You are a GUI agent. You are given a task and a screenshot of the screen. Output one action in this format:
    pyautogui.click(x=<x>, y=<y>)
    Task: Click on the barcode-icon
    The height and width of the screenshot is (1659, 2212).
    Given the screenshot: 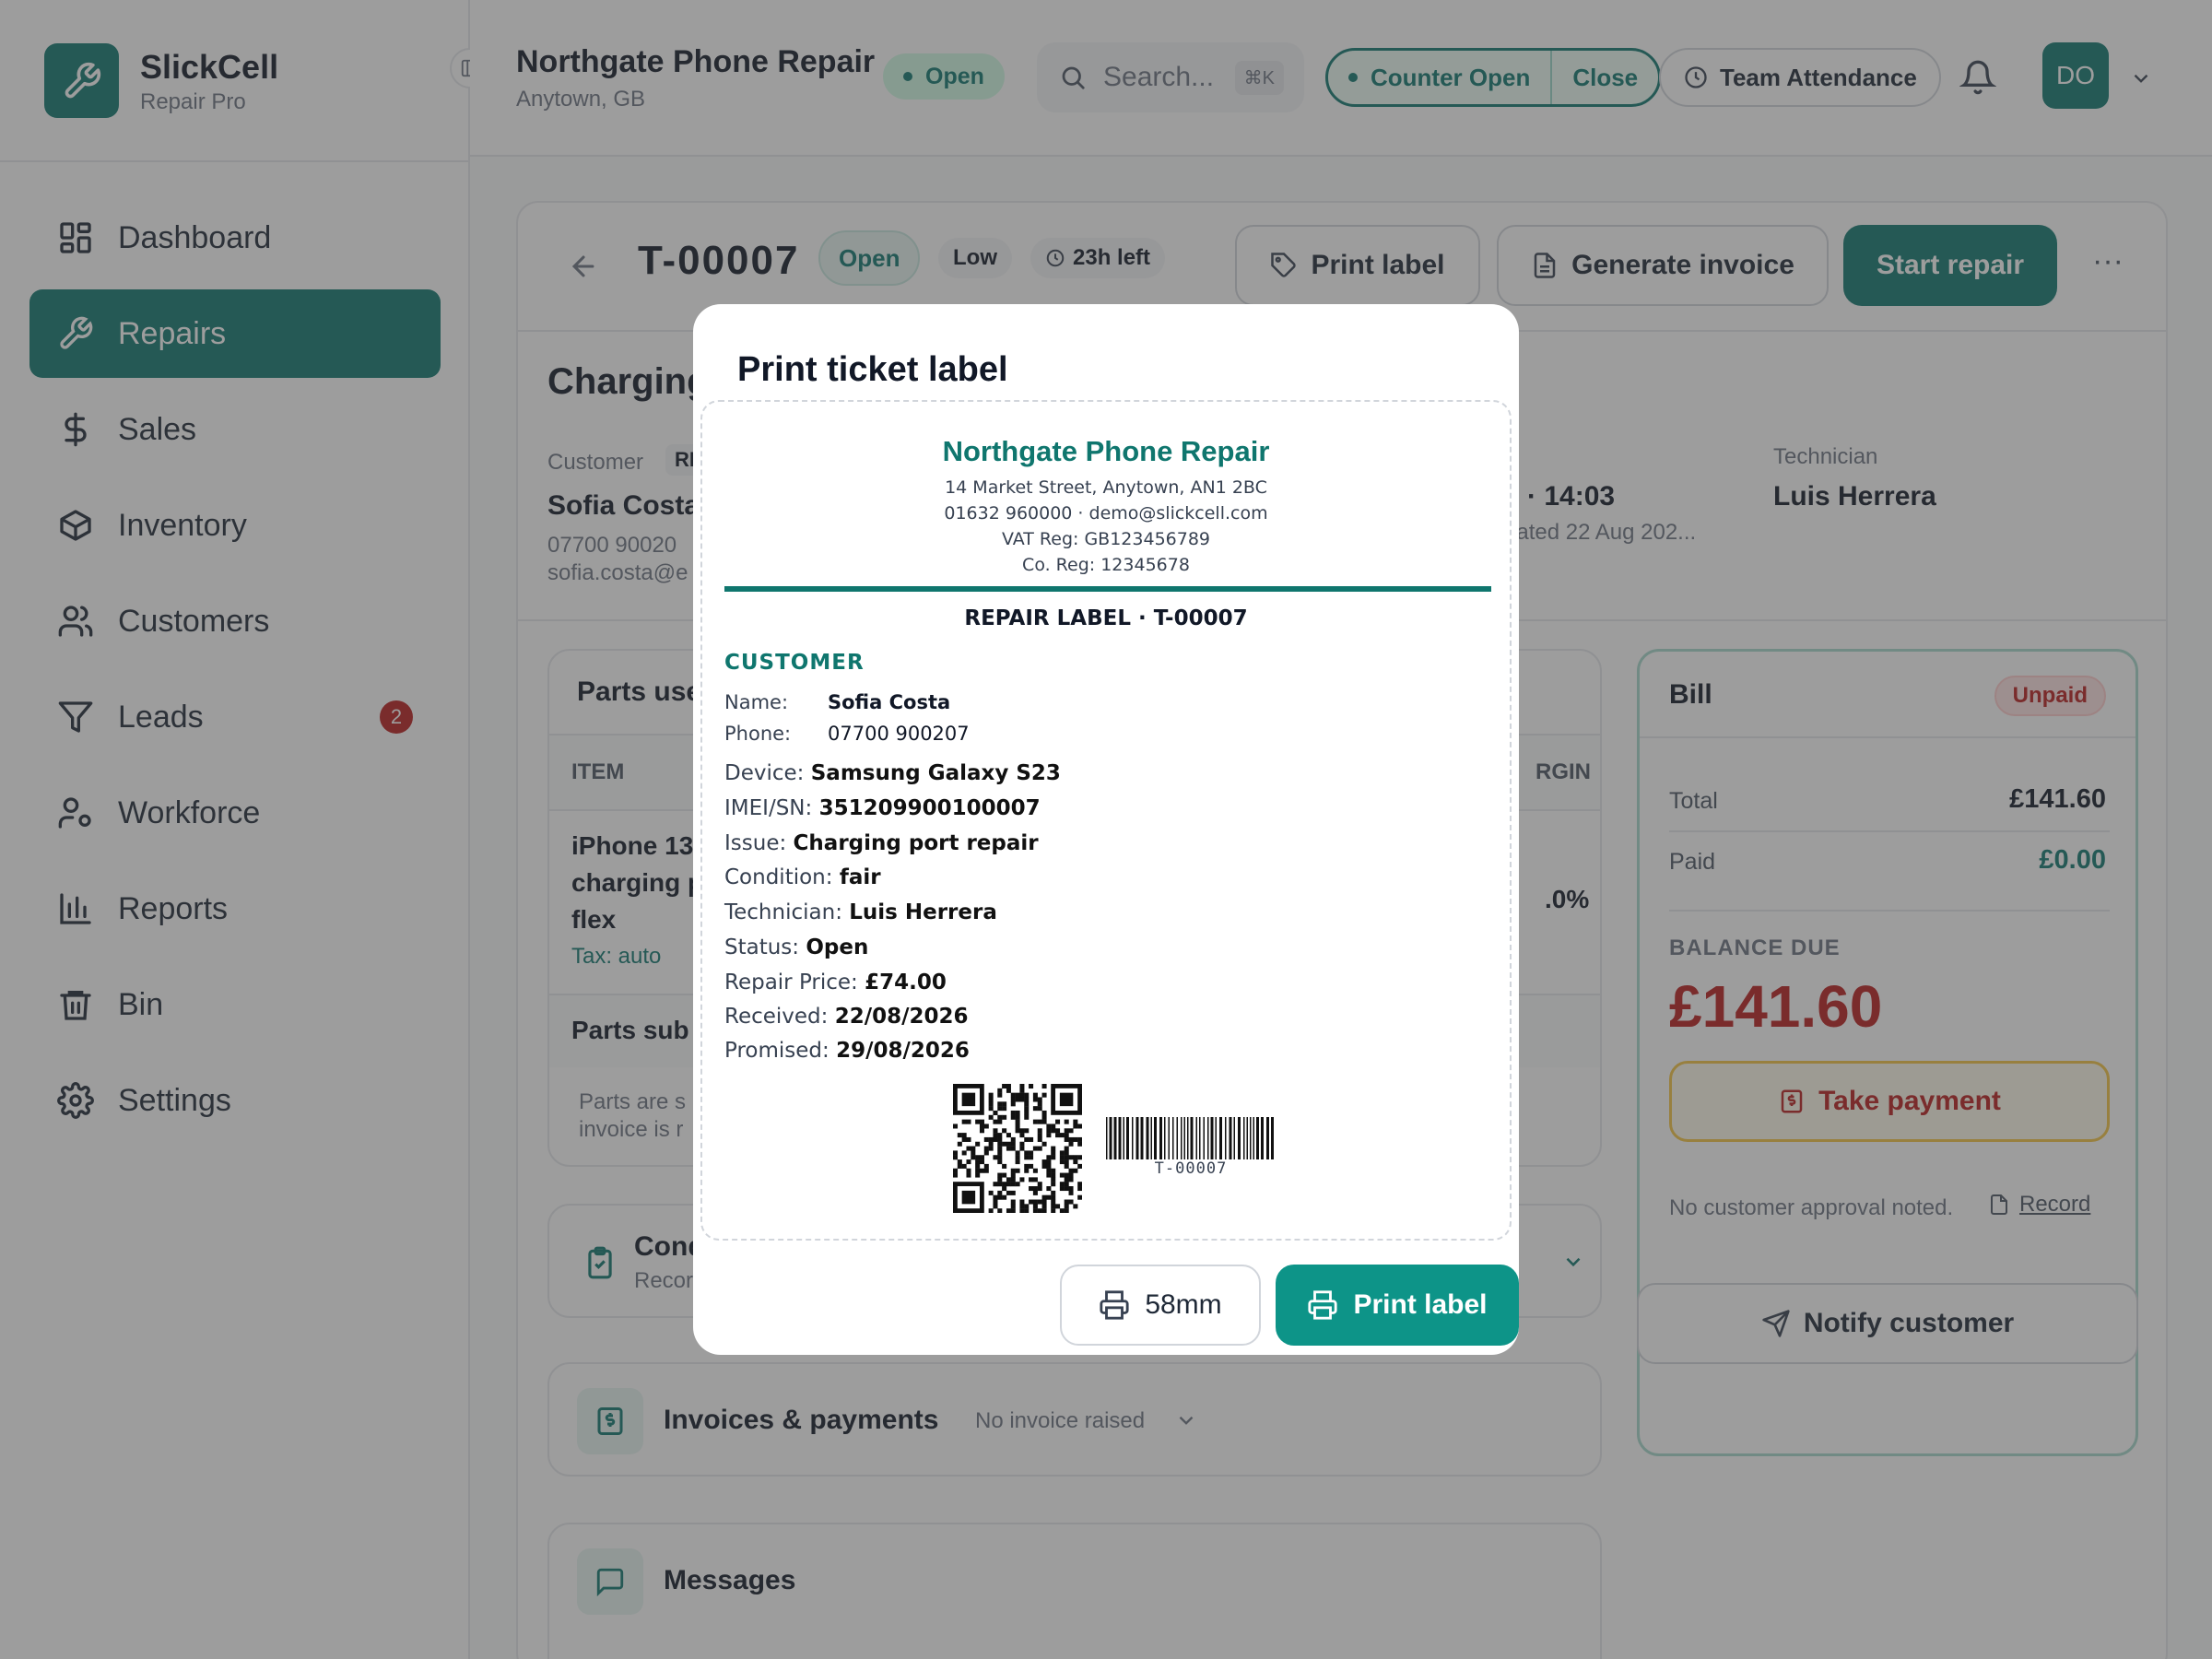 What is the action you would take?
    pyautogui.click(x=1190, y=1138)
    